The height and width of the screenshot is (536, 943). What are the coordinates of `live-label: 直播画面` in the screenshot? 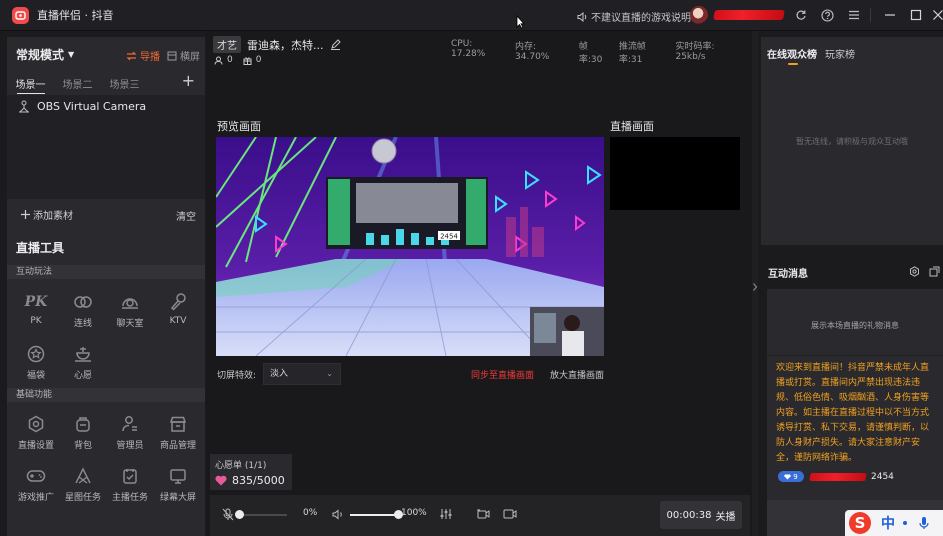 It's located at (632, 126).